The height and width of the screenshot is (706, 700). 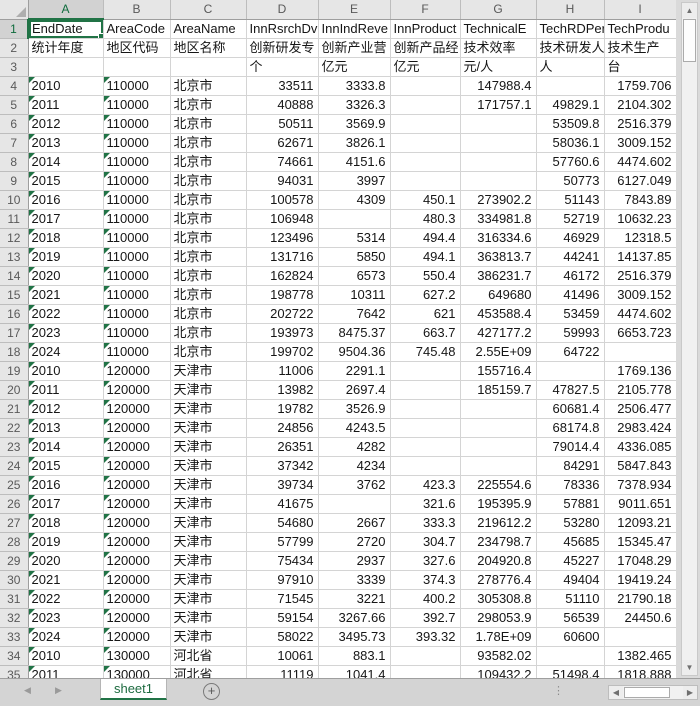 What do you see at coordinates (570, 29) in the screenshot?
I see `cell-H1: TechRDPer` at bounding box center [570, 29].